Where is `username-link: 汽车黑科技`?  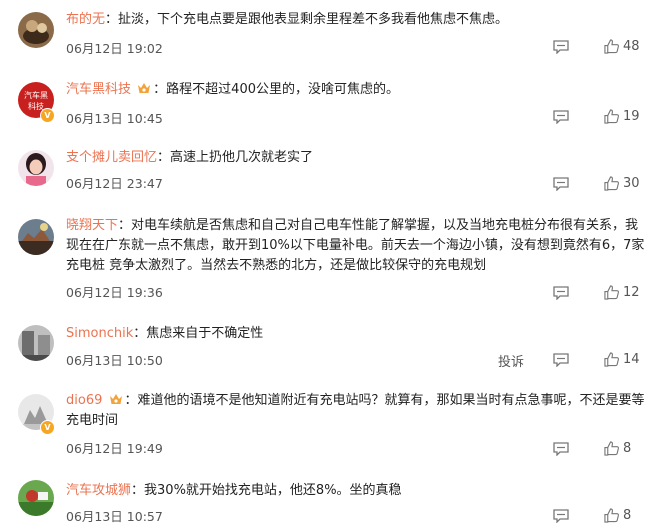 username-link: 汽车黑科技 is located at coordinates (98, 89).